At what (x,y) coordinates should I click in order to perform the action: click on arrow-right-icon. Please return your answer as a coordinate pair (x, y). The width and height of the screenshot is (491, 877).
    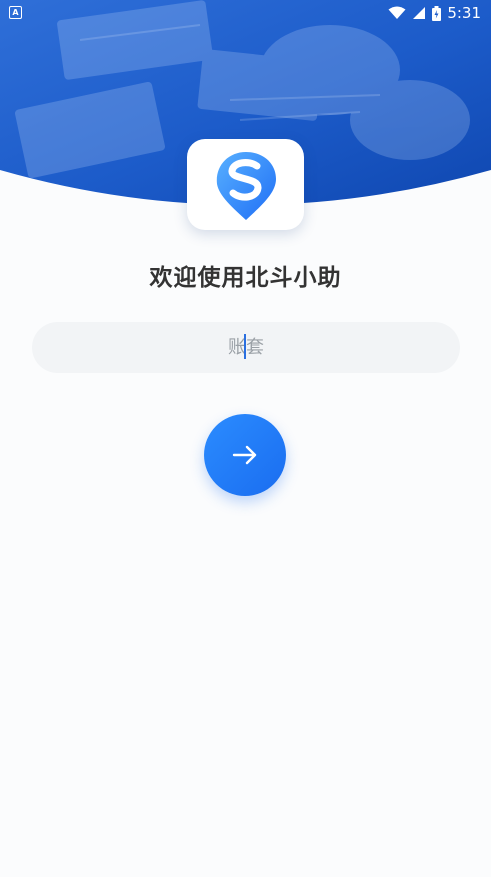
    Looking at the image, I should click on (244, 455).